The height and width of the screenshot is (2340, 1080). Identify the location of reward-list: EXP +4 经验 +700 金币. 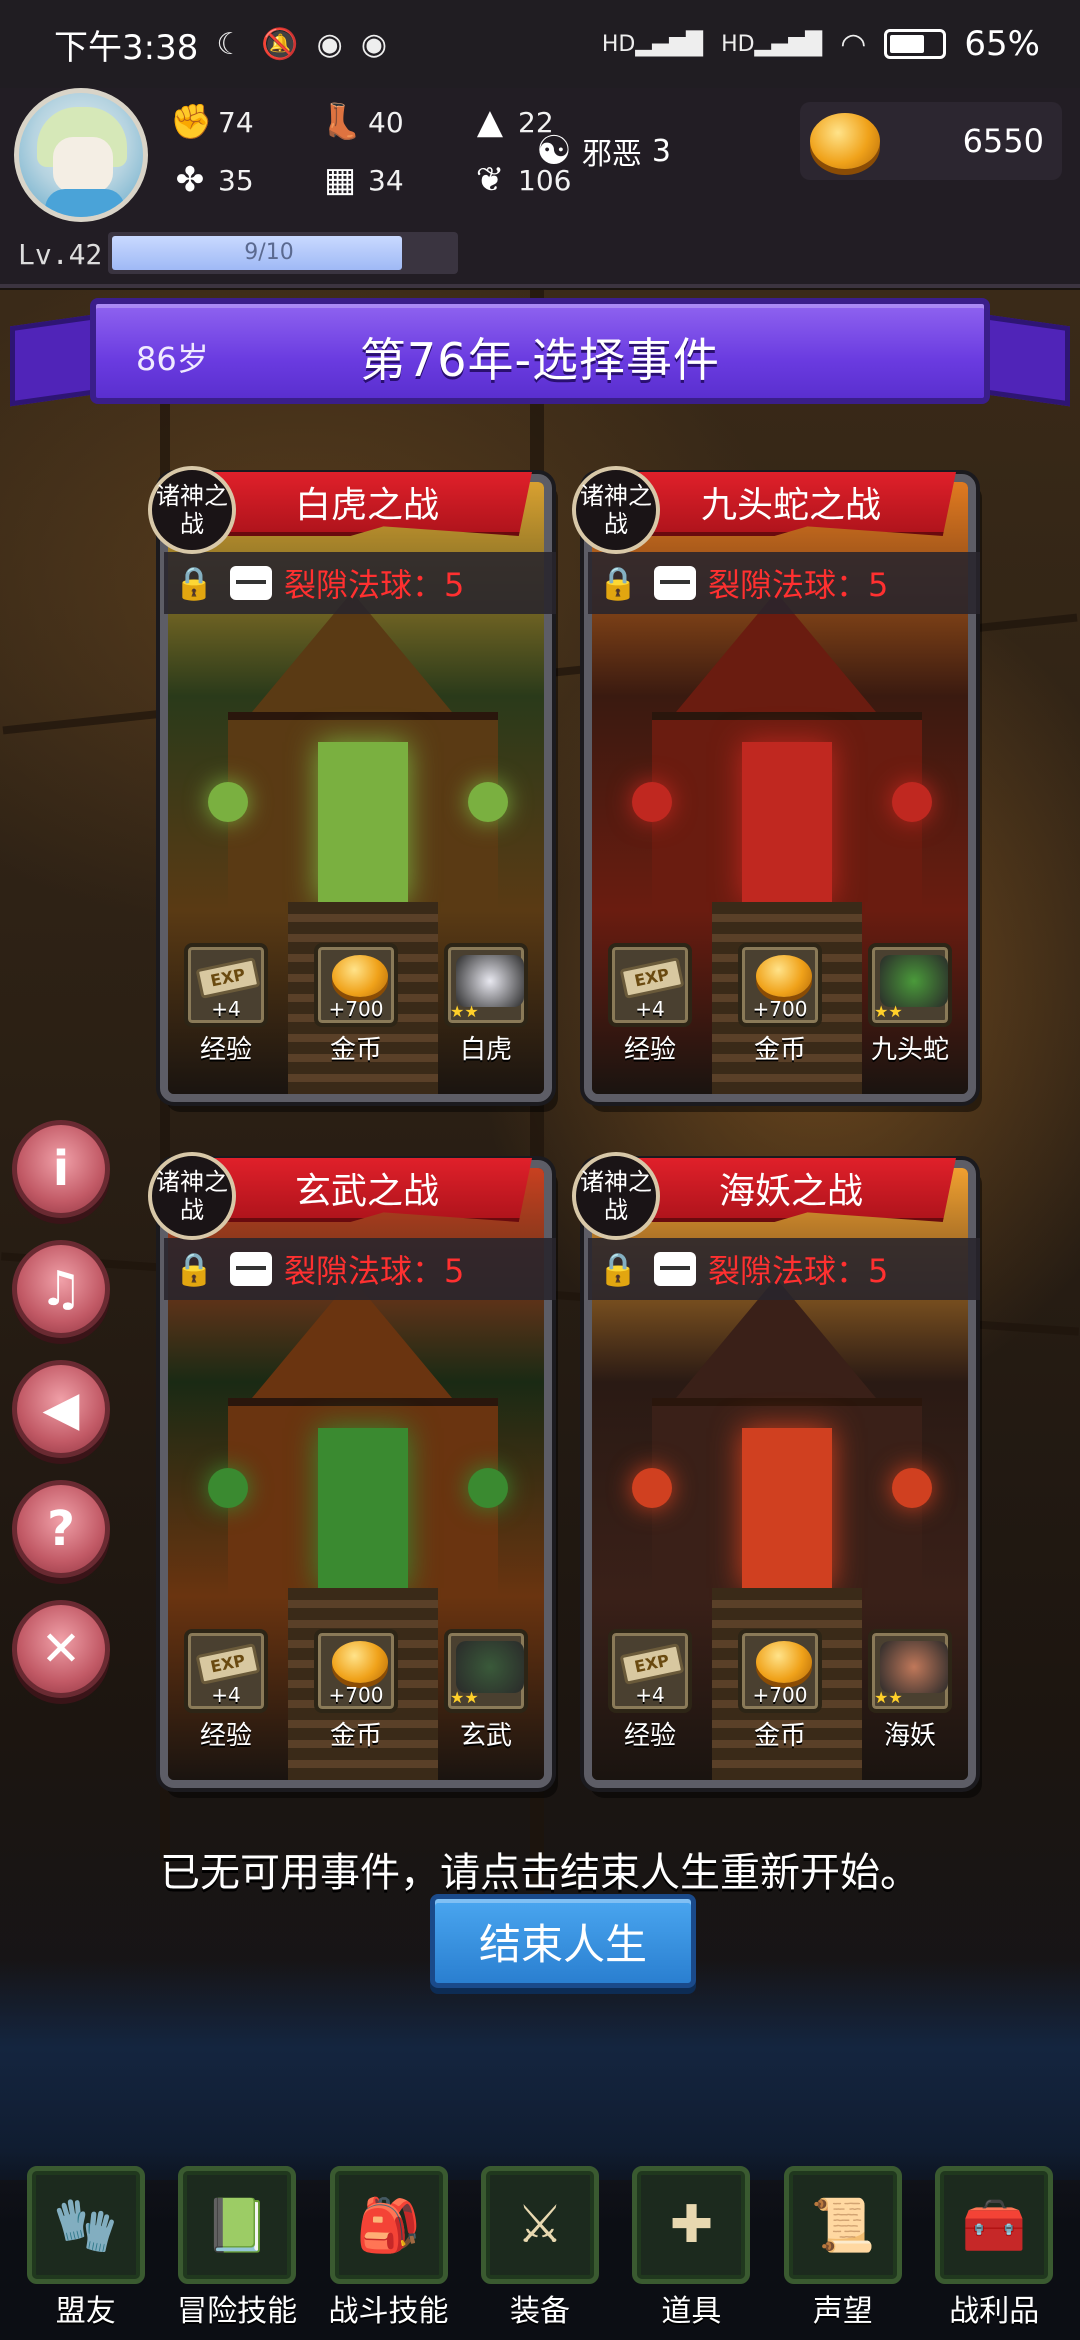
(780, 1690).